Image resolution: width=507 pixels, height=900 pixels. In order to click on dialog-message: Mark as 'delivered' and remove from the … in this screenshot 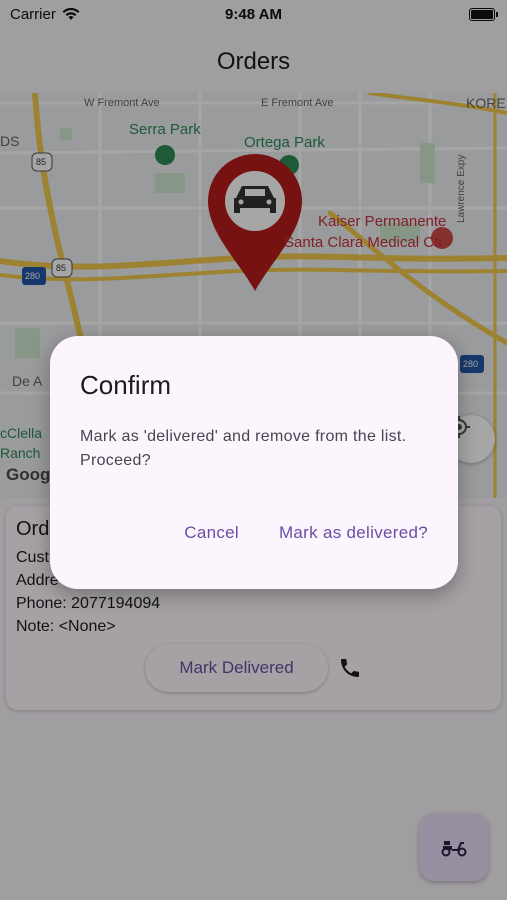, I will do `click(243, 448)`.